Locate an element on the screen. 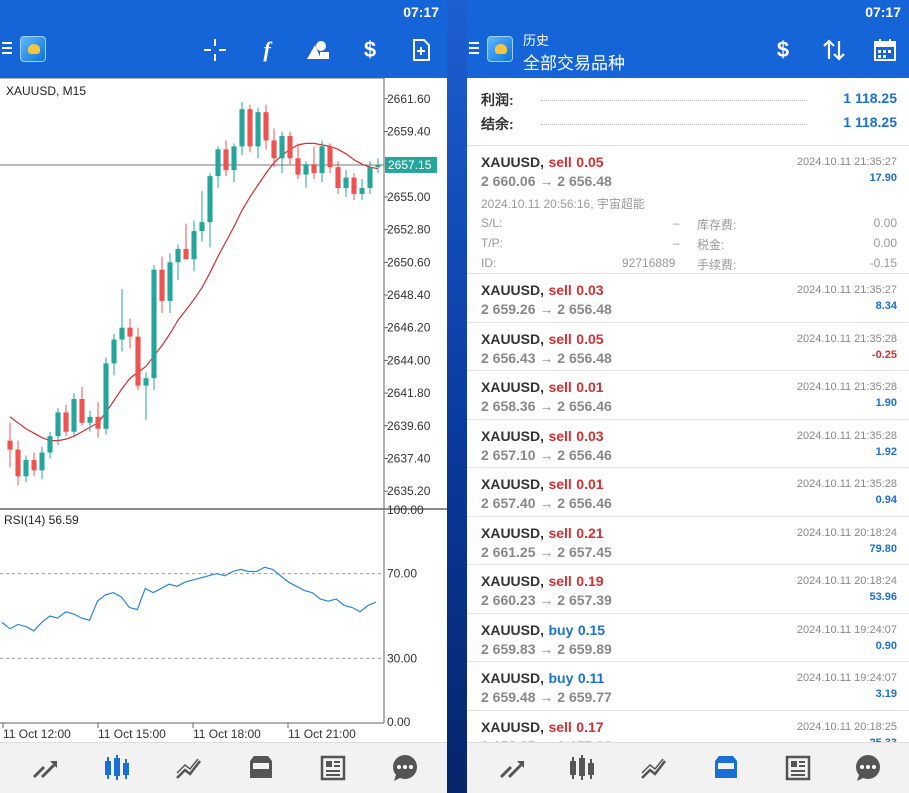  indicators-icon: f is located at coordinates (267, 50).